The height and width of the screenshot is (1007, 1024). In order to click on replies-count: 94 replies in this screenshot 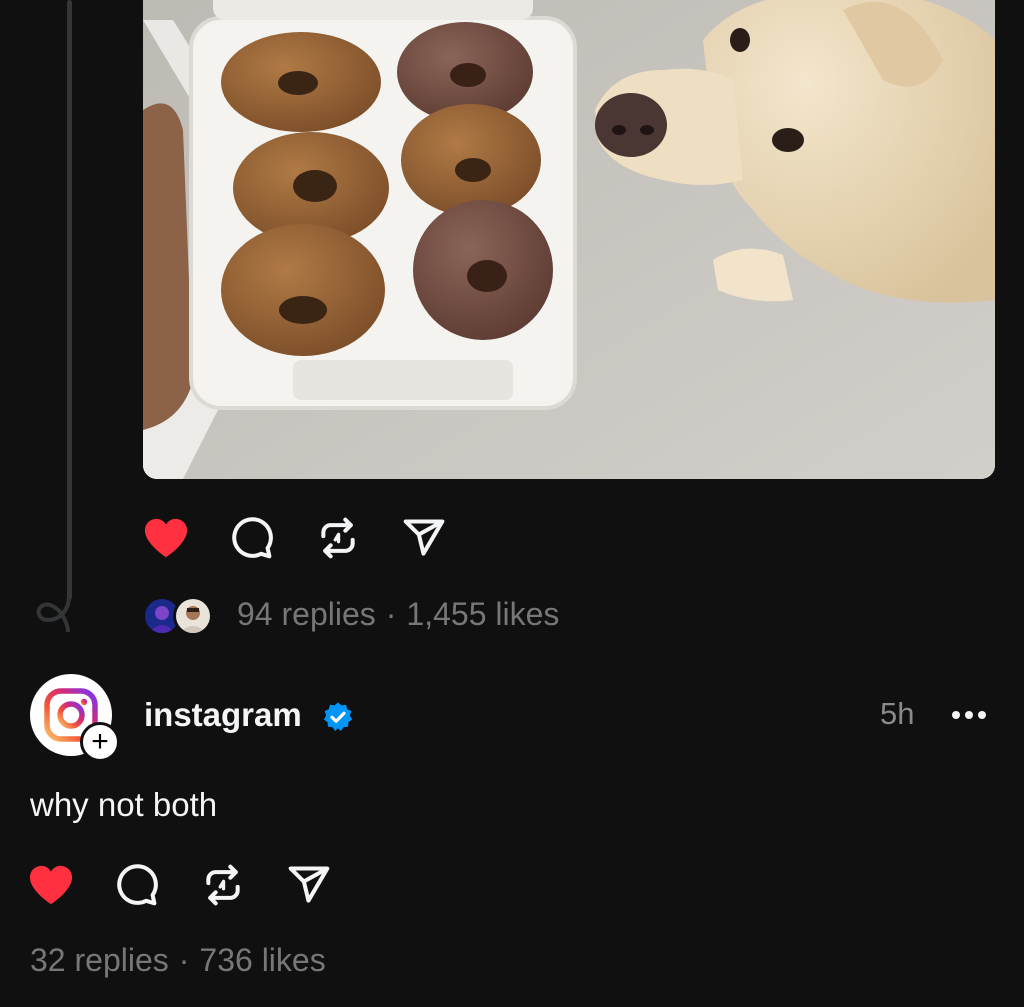, I will do `click(306, 614)`.